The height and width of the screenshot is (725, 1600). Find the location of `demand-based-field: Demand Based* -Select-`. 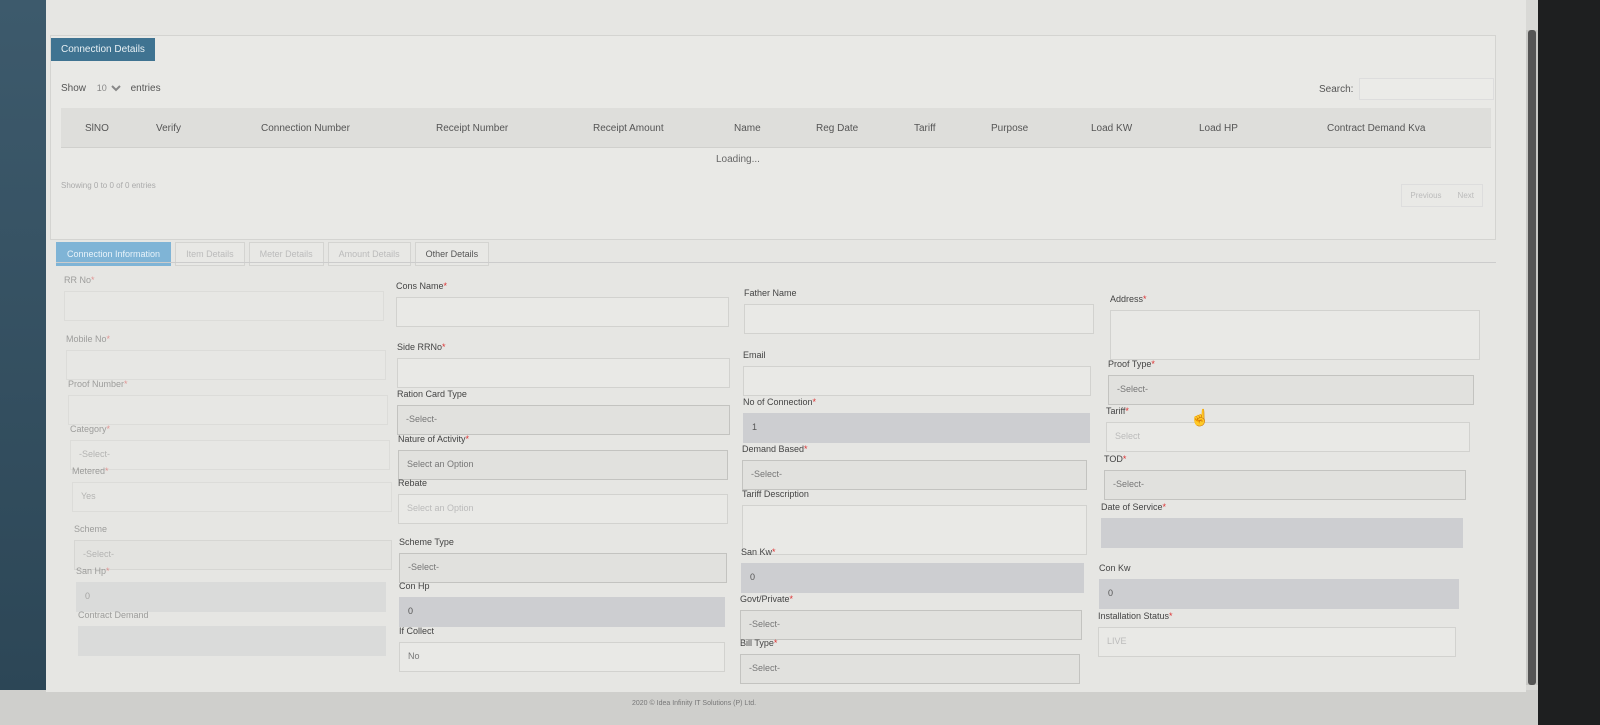

demand-based-field: Demand Based* -Select- is located at coordinates (914, 467).